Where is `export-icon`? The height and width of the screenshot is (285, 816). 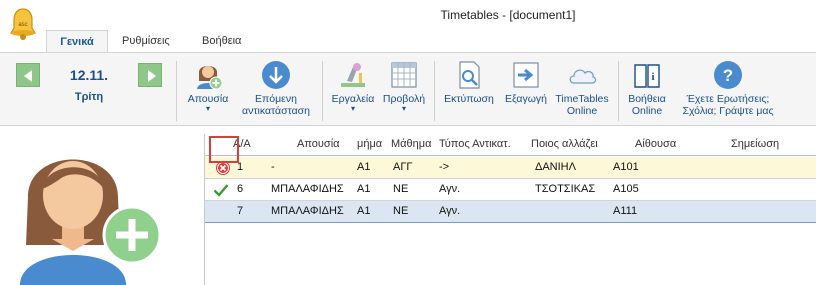 export-icon is located at coordinates (526, 75).